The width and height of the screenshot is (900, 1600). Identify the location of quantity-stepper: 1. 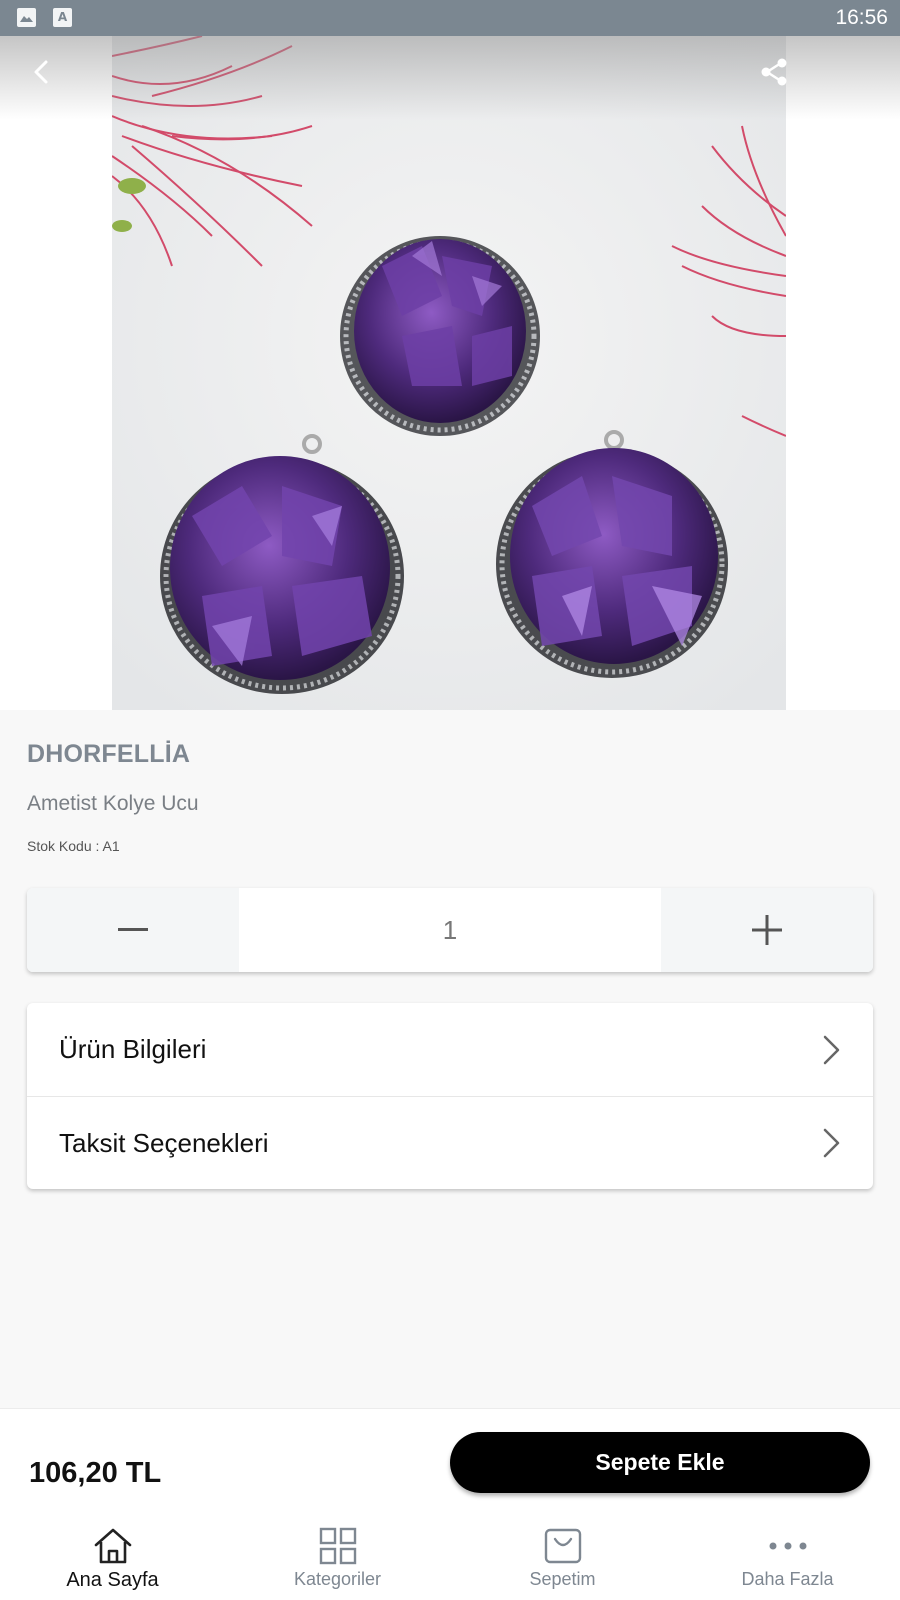
(450, 930).